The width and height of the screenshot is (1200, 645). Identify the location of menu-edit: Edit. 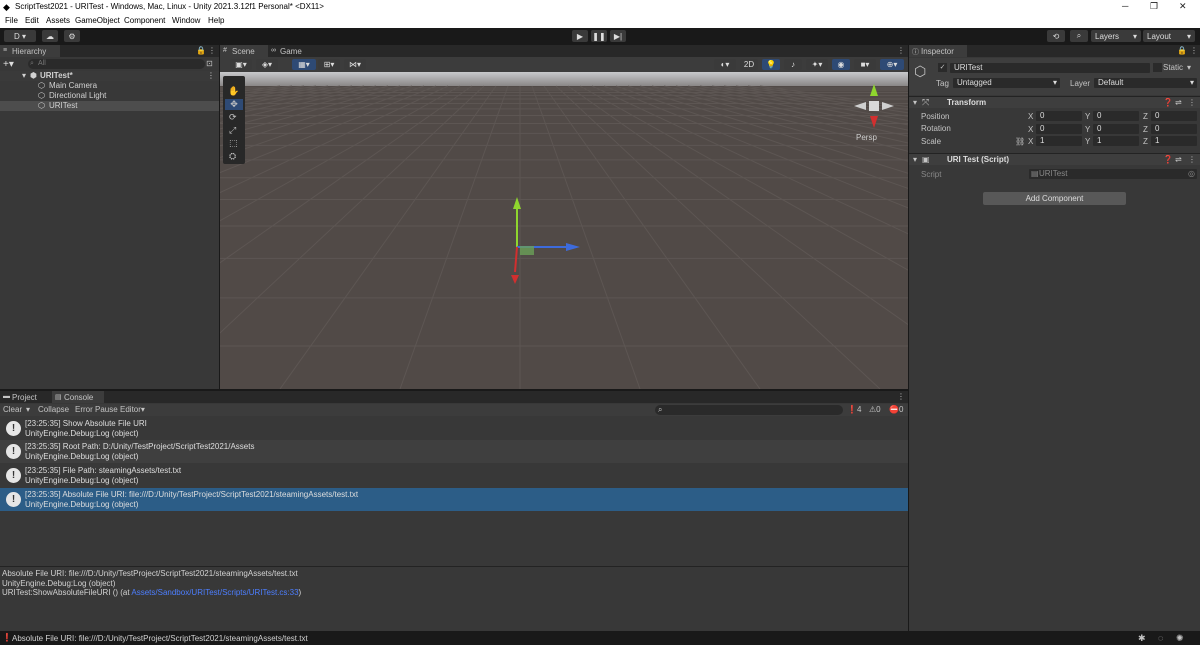
(32, 20).